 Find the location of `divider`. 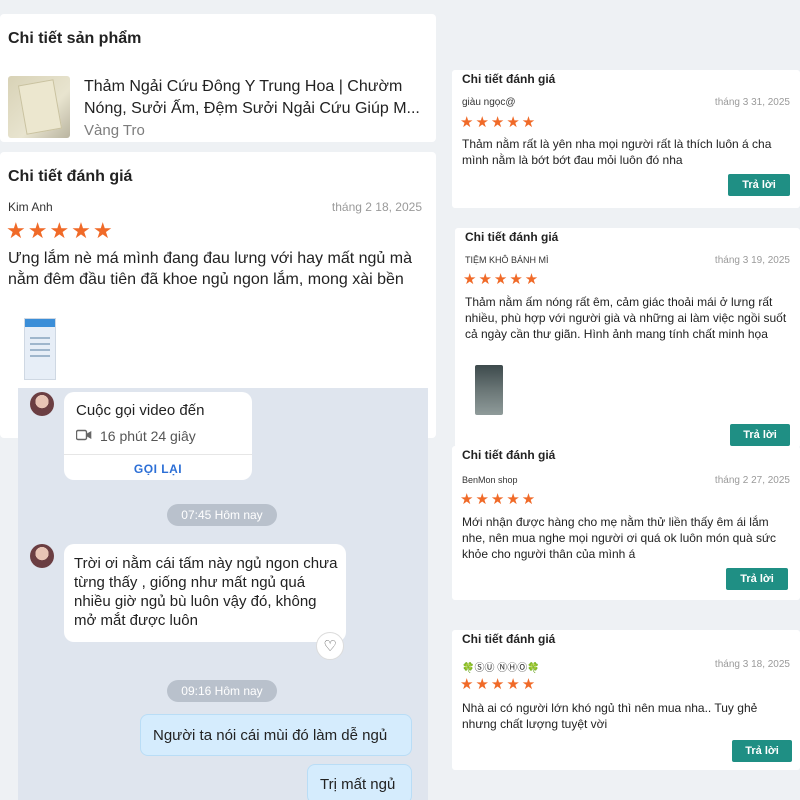

divider is located at coordinates (158, 454).